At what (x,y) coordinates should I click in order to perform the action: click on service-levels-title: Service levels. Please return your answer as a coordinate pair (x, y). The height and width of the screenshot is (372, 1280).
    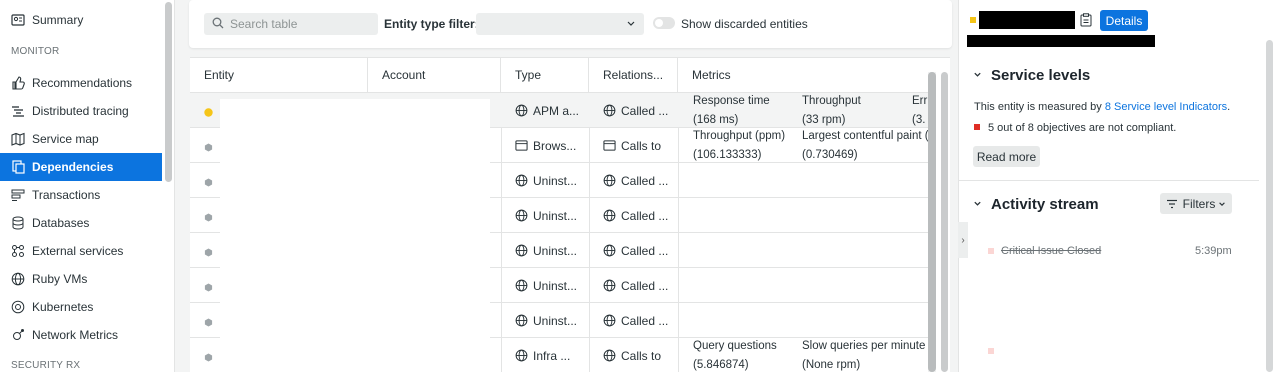
    Looking at the image, I should click on (1041, 75).